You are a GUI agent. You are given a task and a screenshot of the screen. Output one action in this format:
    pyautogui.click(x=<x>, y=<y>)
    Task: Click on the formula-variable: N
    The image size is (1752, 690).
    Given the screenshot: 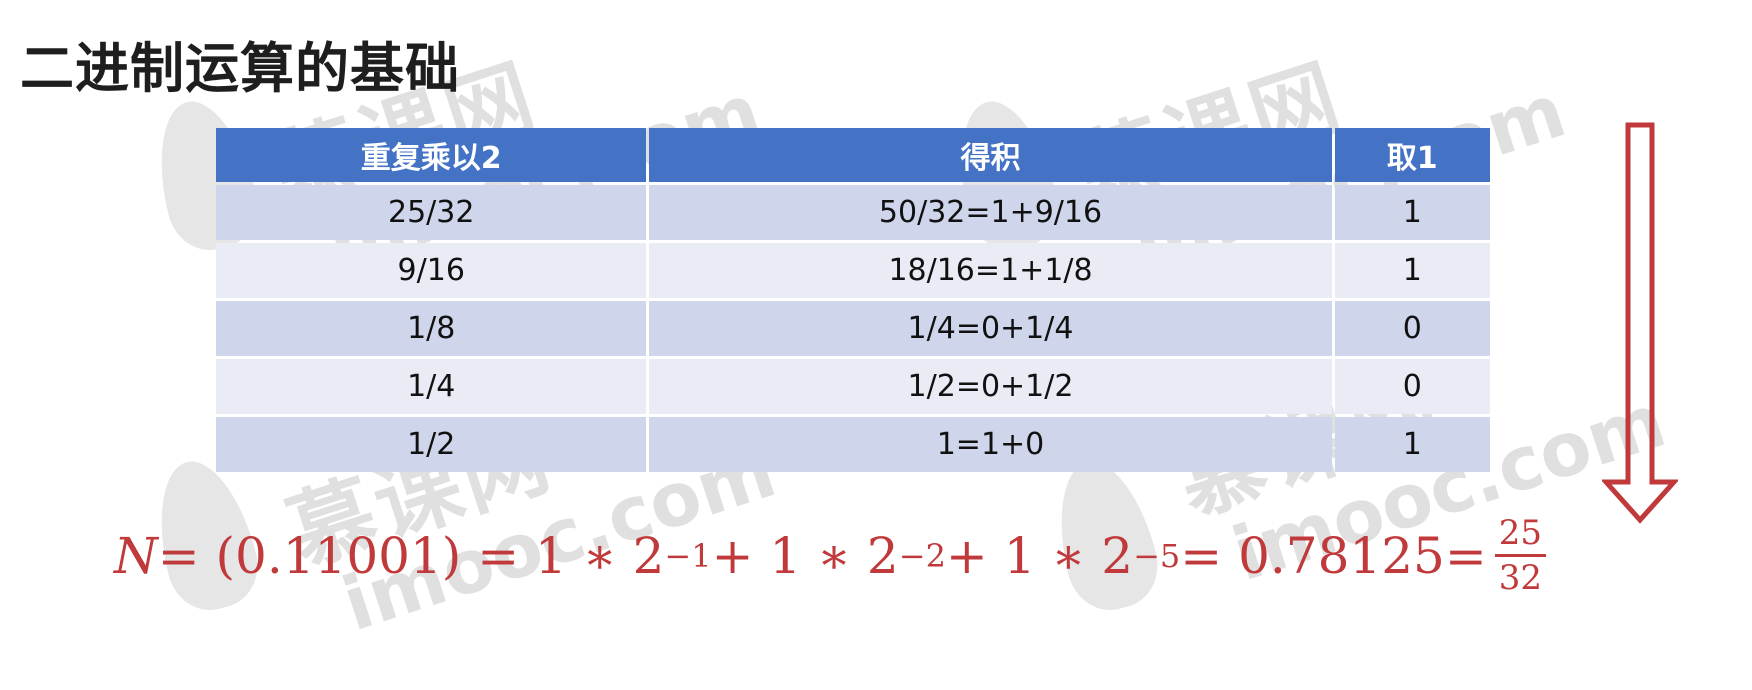 What is the action you would take?
    pyautogui.click(x=136, y=555)
    